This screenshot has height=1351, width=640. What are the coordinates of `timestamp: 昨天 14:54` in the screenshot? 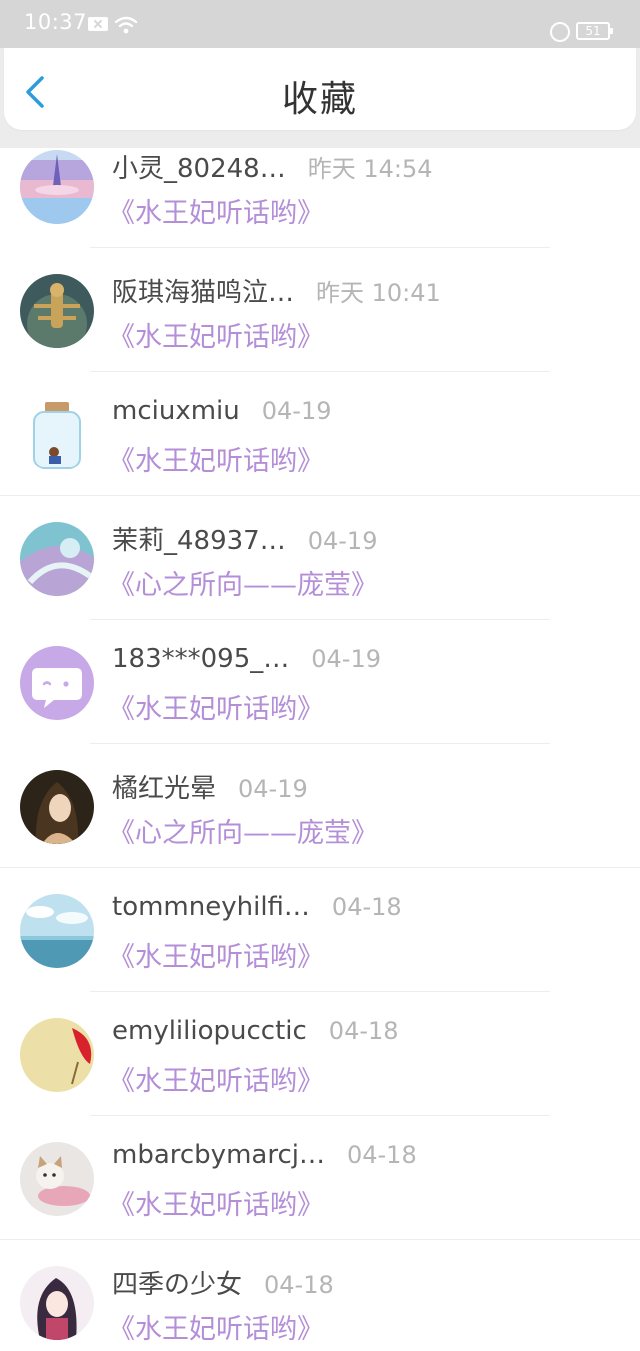 It's located at (370, 169).